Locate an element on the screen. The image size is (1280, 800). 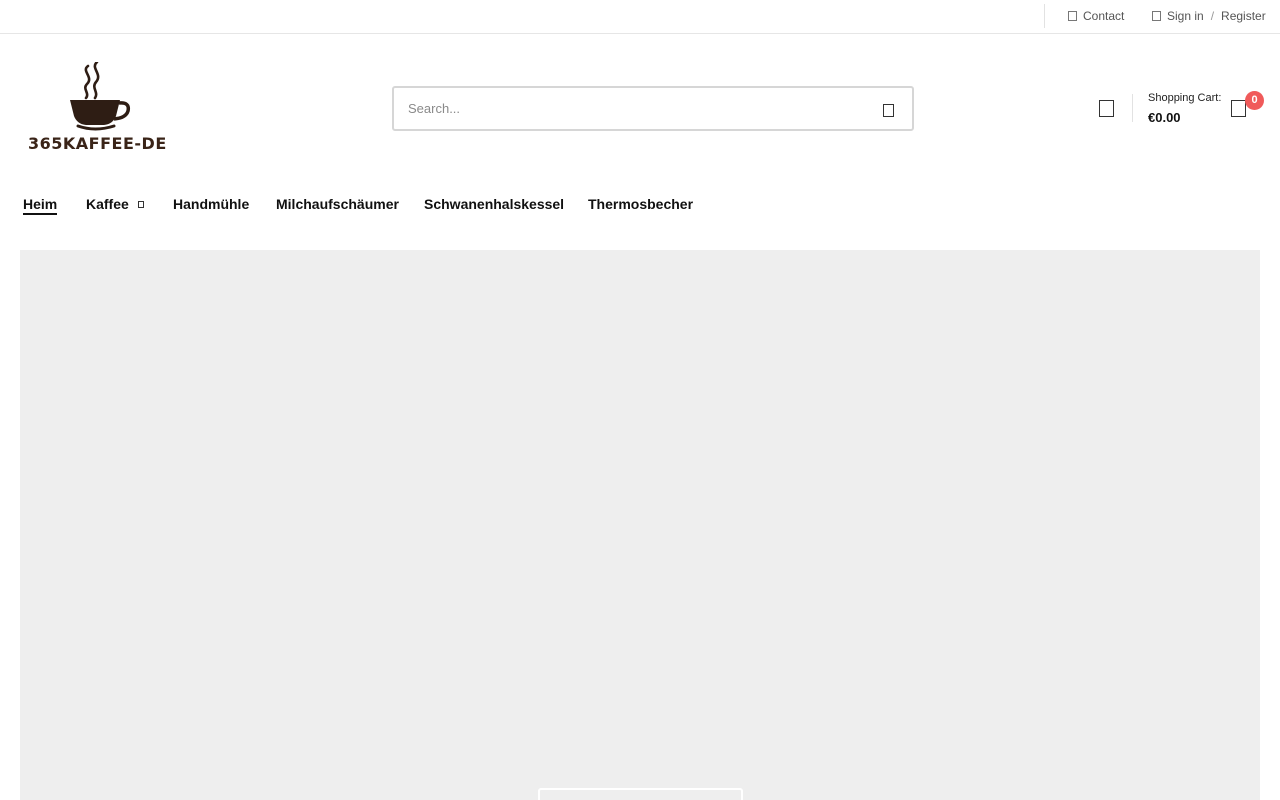
nav-item-milchaufschaeumer: Milchaufschäumer is located at coordinates (337, 204).